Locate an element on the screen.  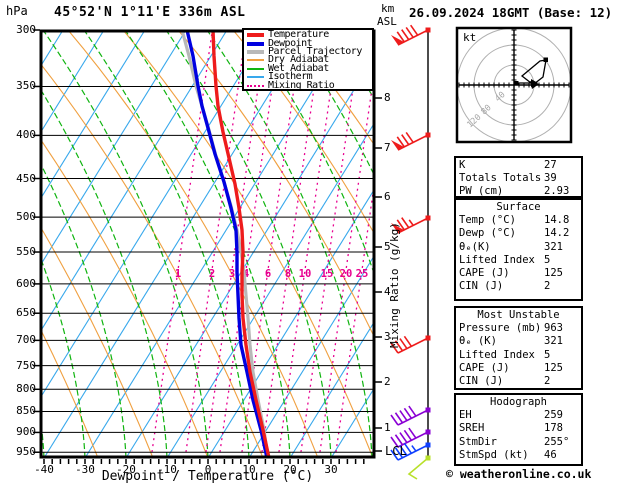
pressure-tick-label: 700 is located at coordinates (26, 340).